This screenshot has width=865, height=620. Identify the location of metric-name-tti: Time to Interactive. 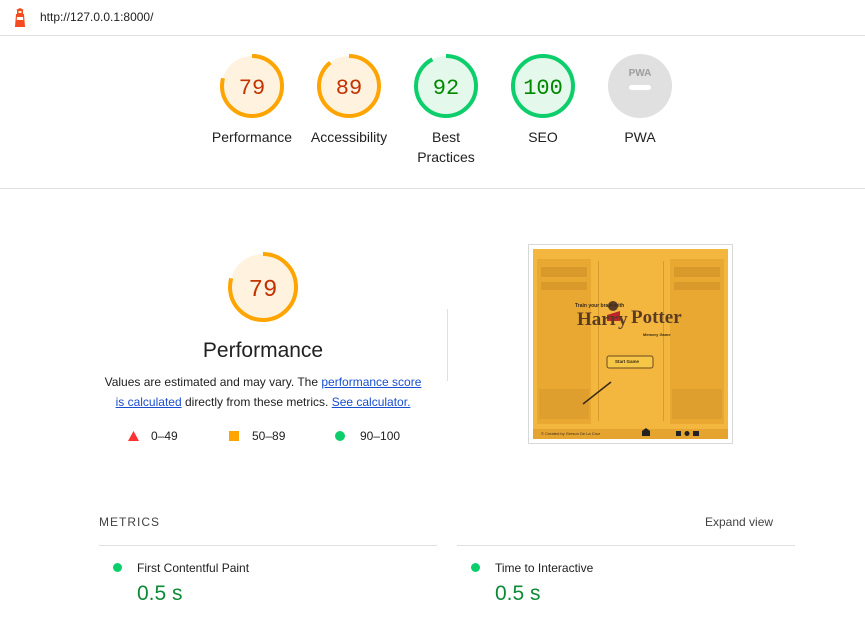
(544, 568).